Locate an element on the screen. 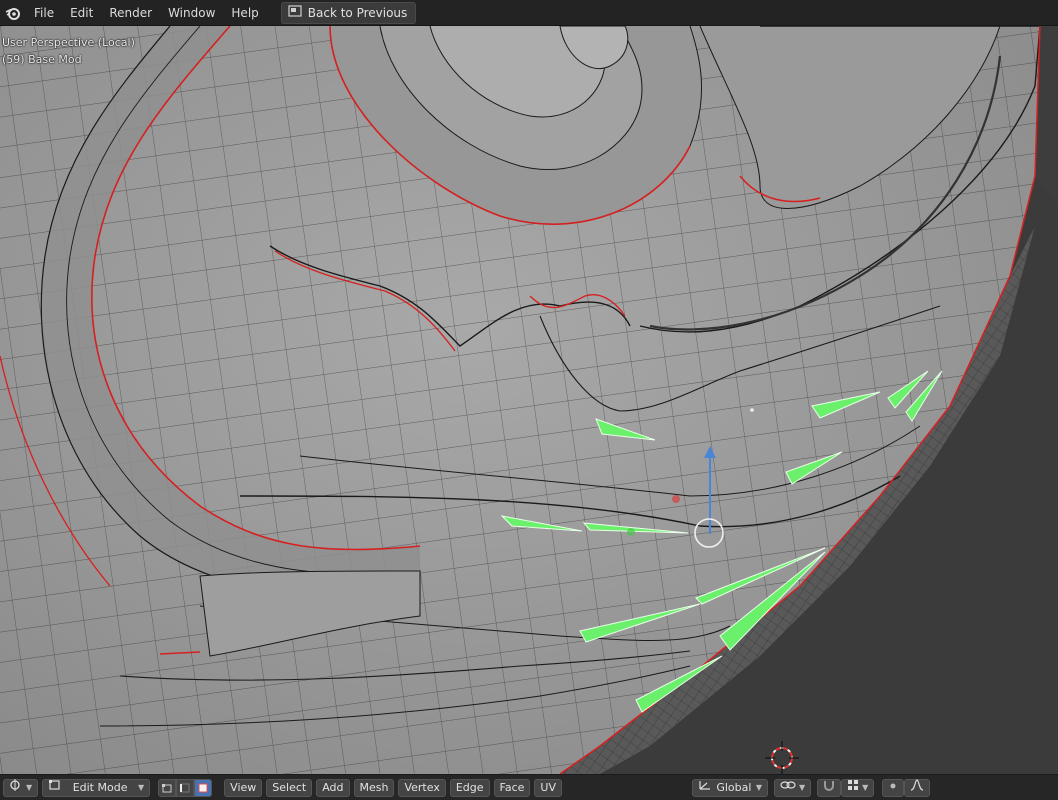 The image size is (1058, 800). menu-edge: Edge is located at coordinates (469, 787).